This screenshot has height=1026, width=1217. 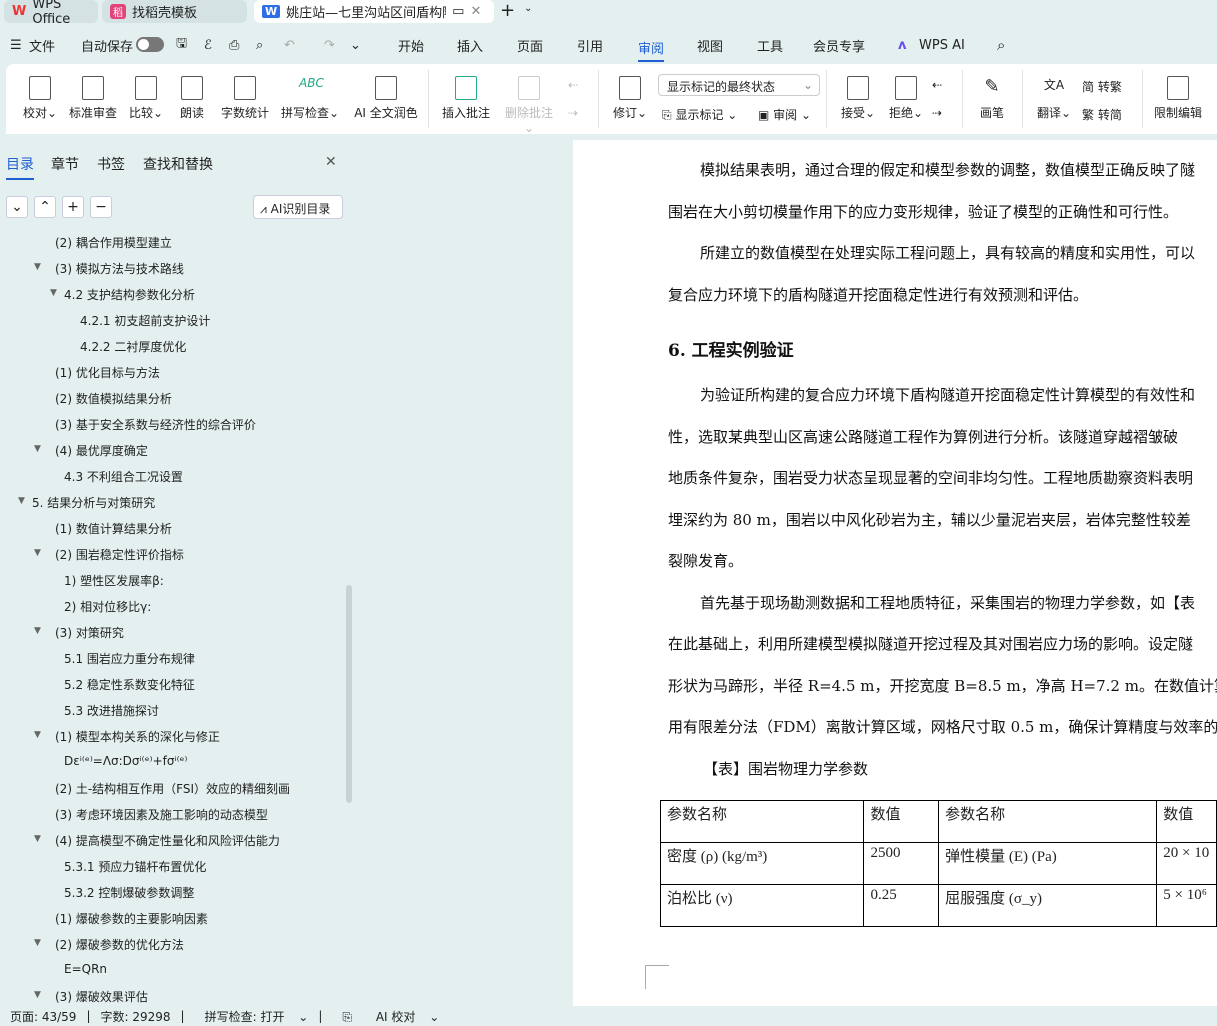 What do you see at coordinates (178, 164) in the screenshot?
I see `tab-find-replace: 查找和替换` at bounding box center [178, 164].